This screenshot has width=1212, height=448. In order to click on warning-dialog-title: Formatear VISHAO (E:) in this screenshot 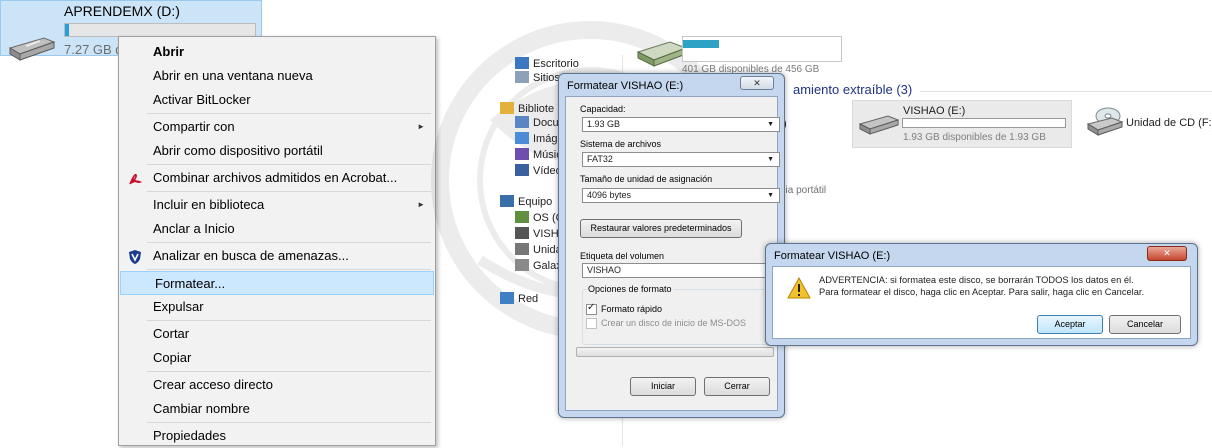, I will do `click(832, 256)`.